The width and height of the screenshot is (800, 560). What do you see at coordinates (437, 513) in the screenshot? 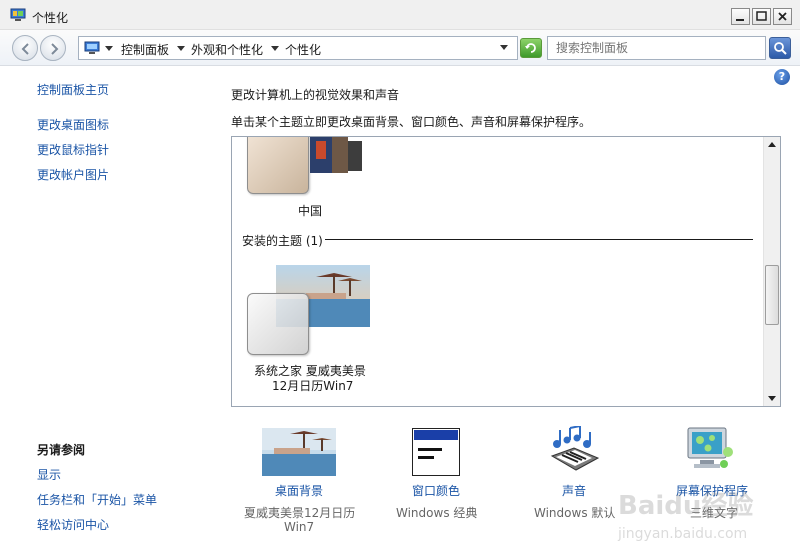
I see `setting-value-window-color: Windows 经典` at bounding box center [437, 513].